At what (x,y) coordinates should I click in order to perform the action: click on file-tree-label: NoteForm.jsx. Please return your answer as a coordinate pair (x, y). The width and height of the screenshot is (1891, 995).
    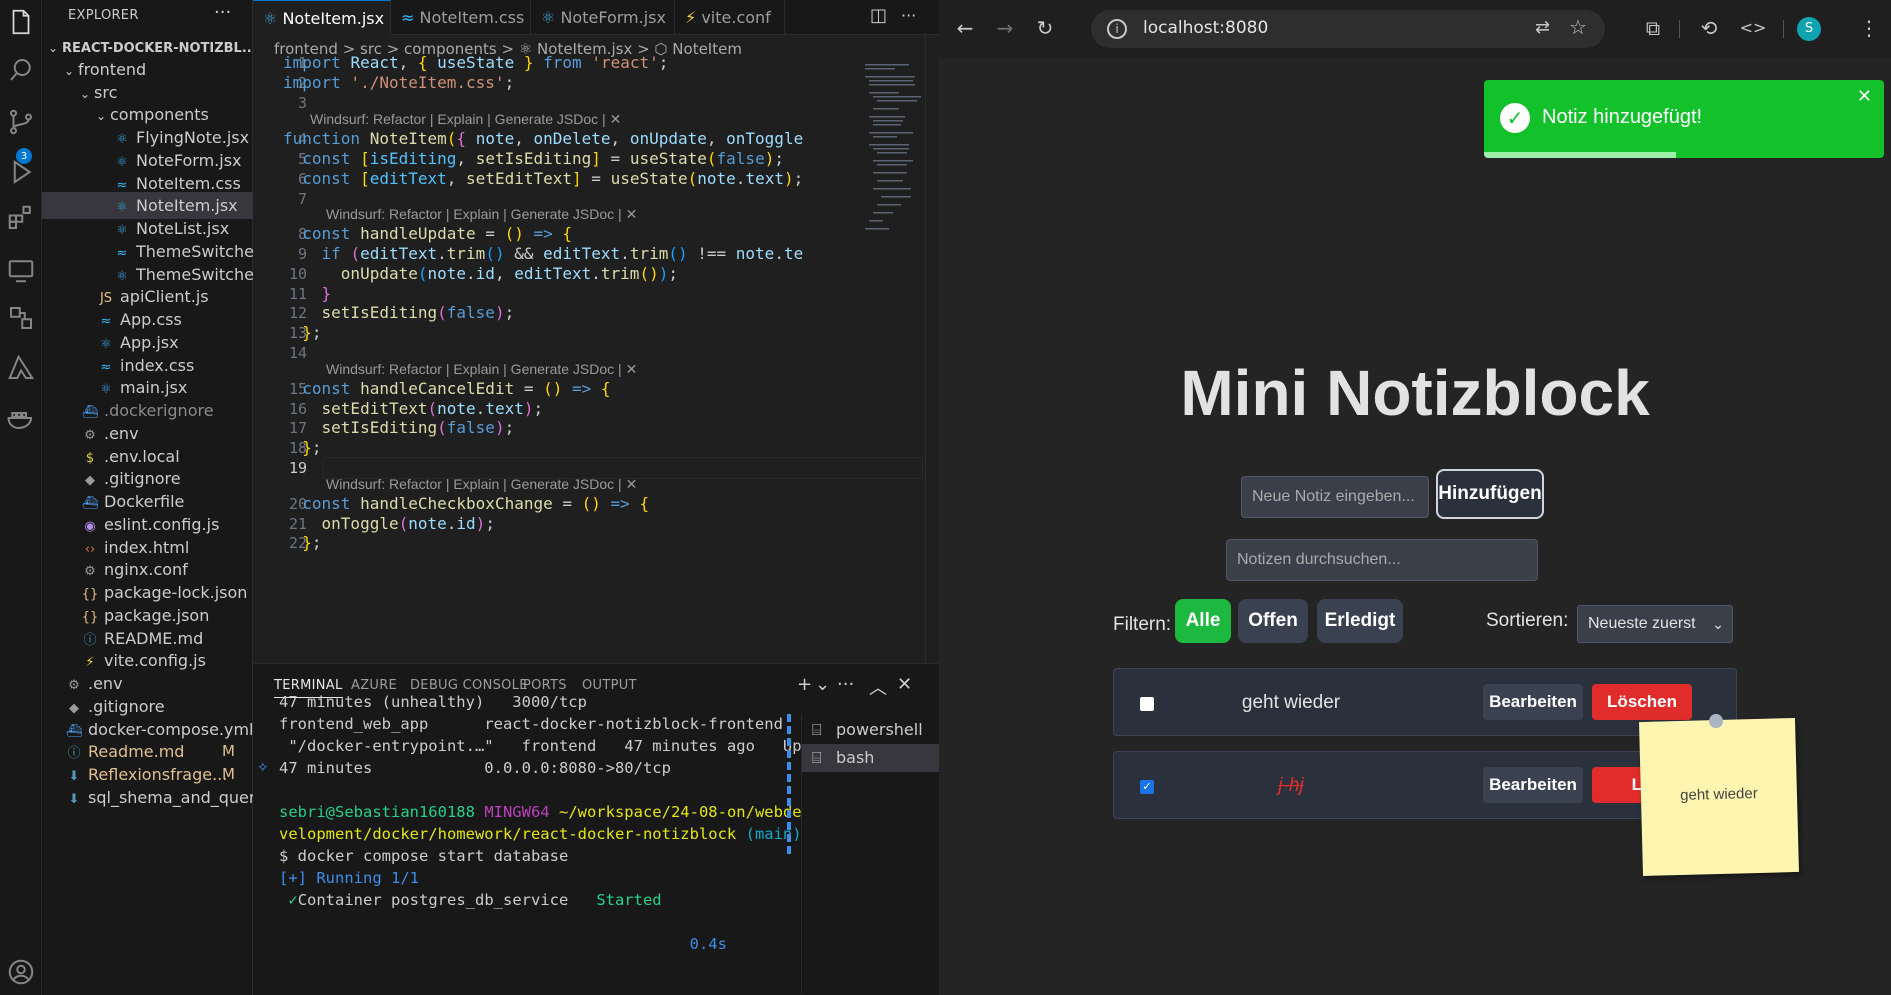
    Looking at the image, I should click on (189, 160).